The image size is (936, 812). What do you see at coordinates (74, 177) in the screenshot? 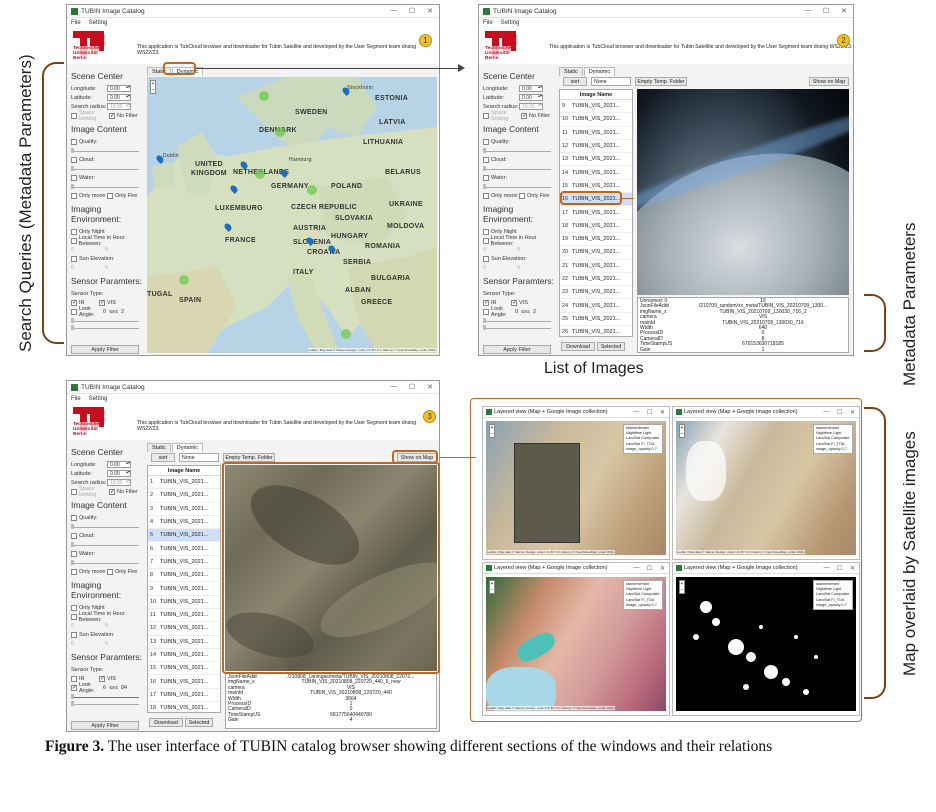
I see `water-checkbox` at bounding box center [74, 177].